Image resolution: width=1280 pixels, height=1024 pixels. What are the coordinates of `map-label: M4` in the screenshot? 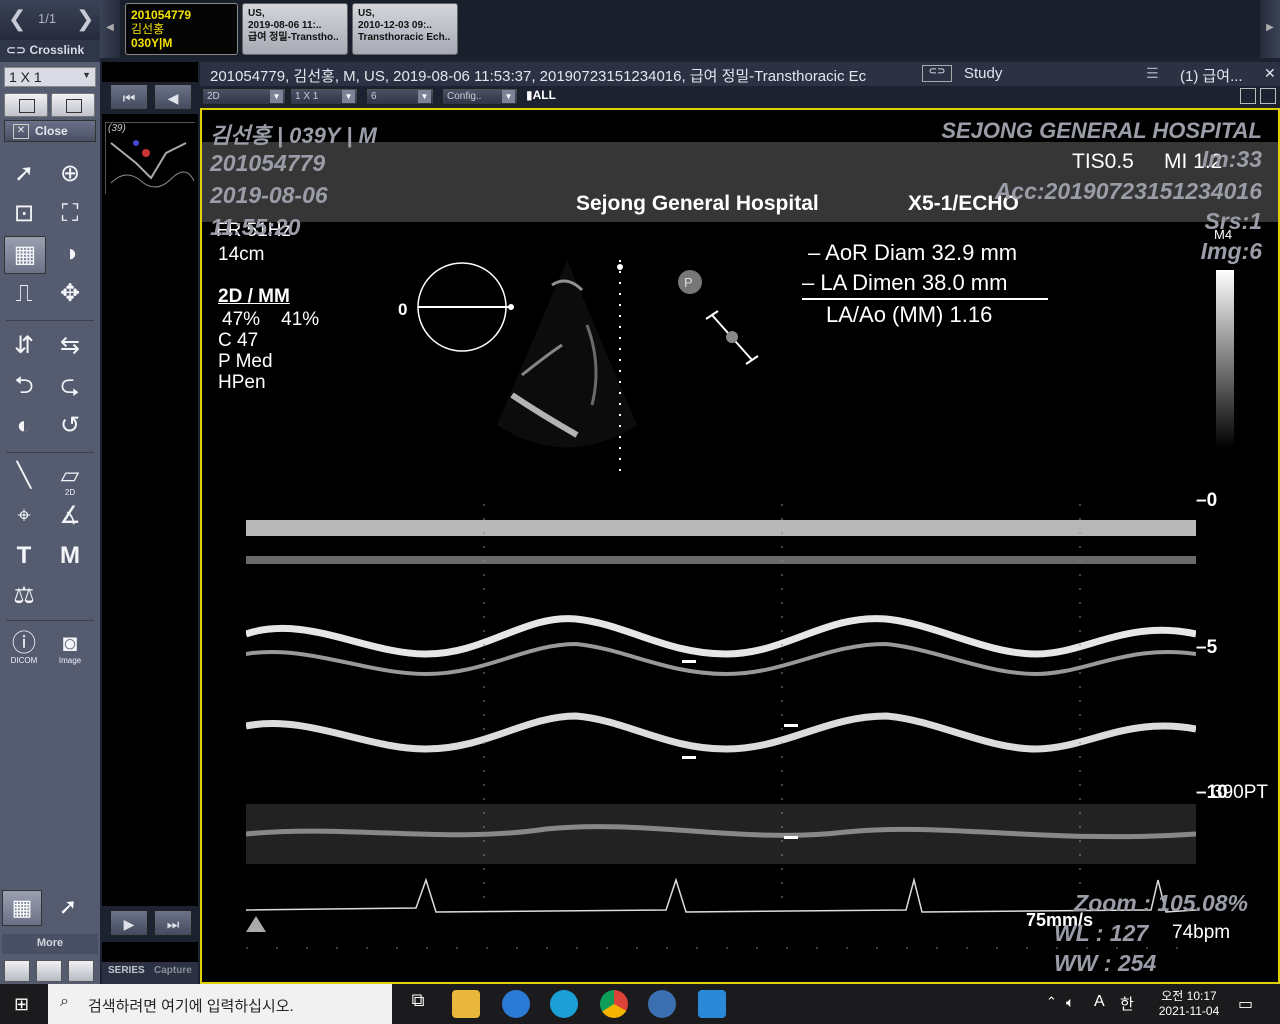 It's located at (1223, 234).